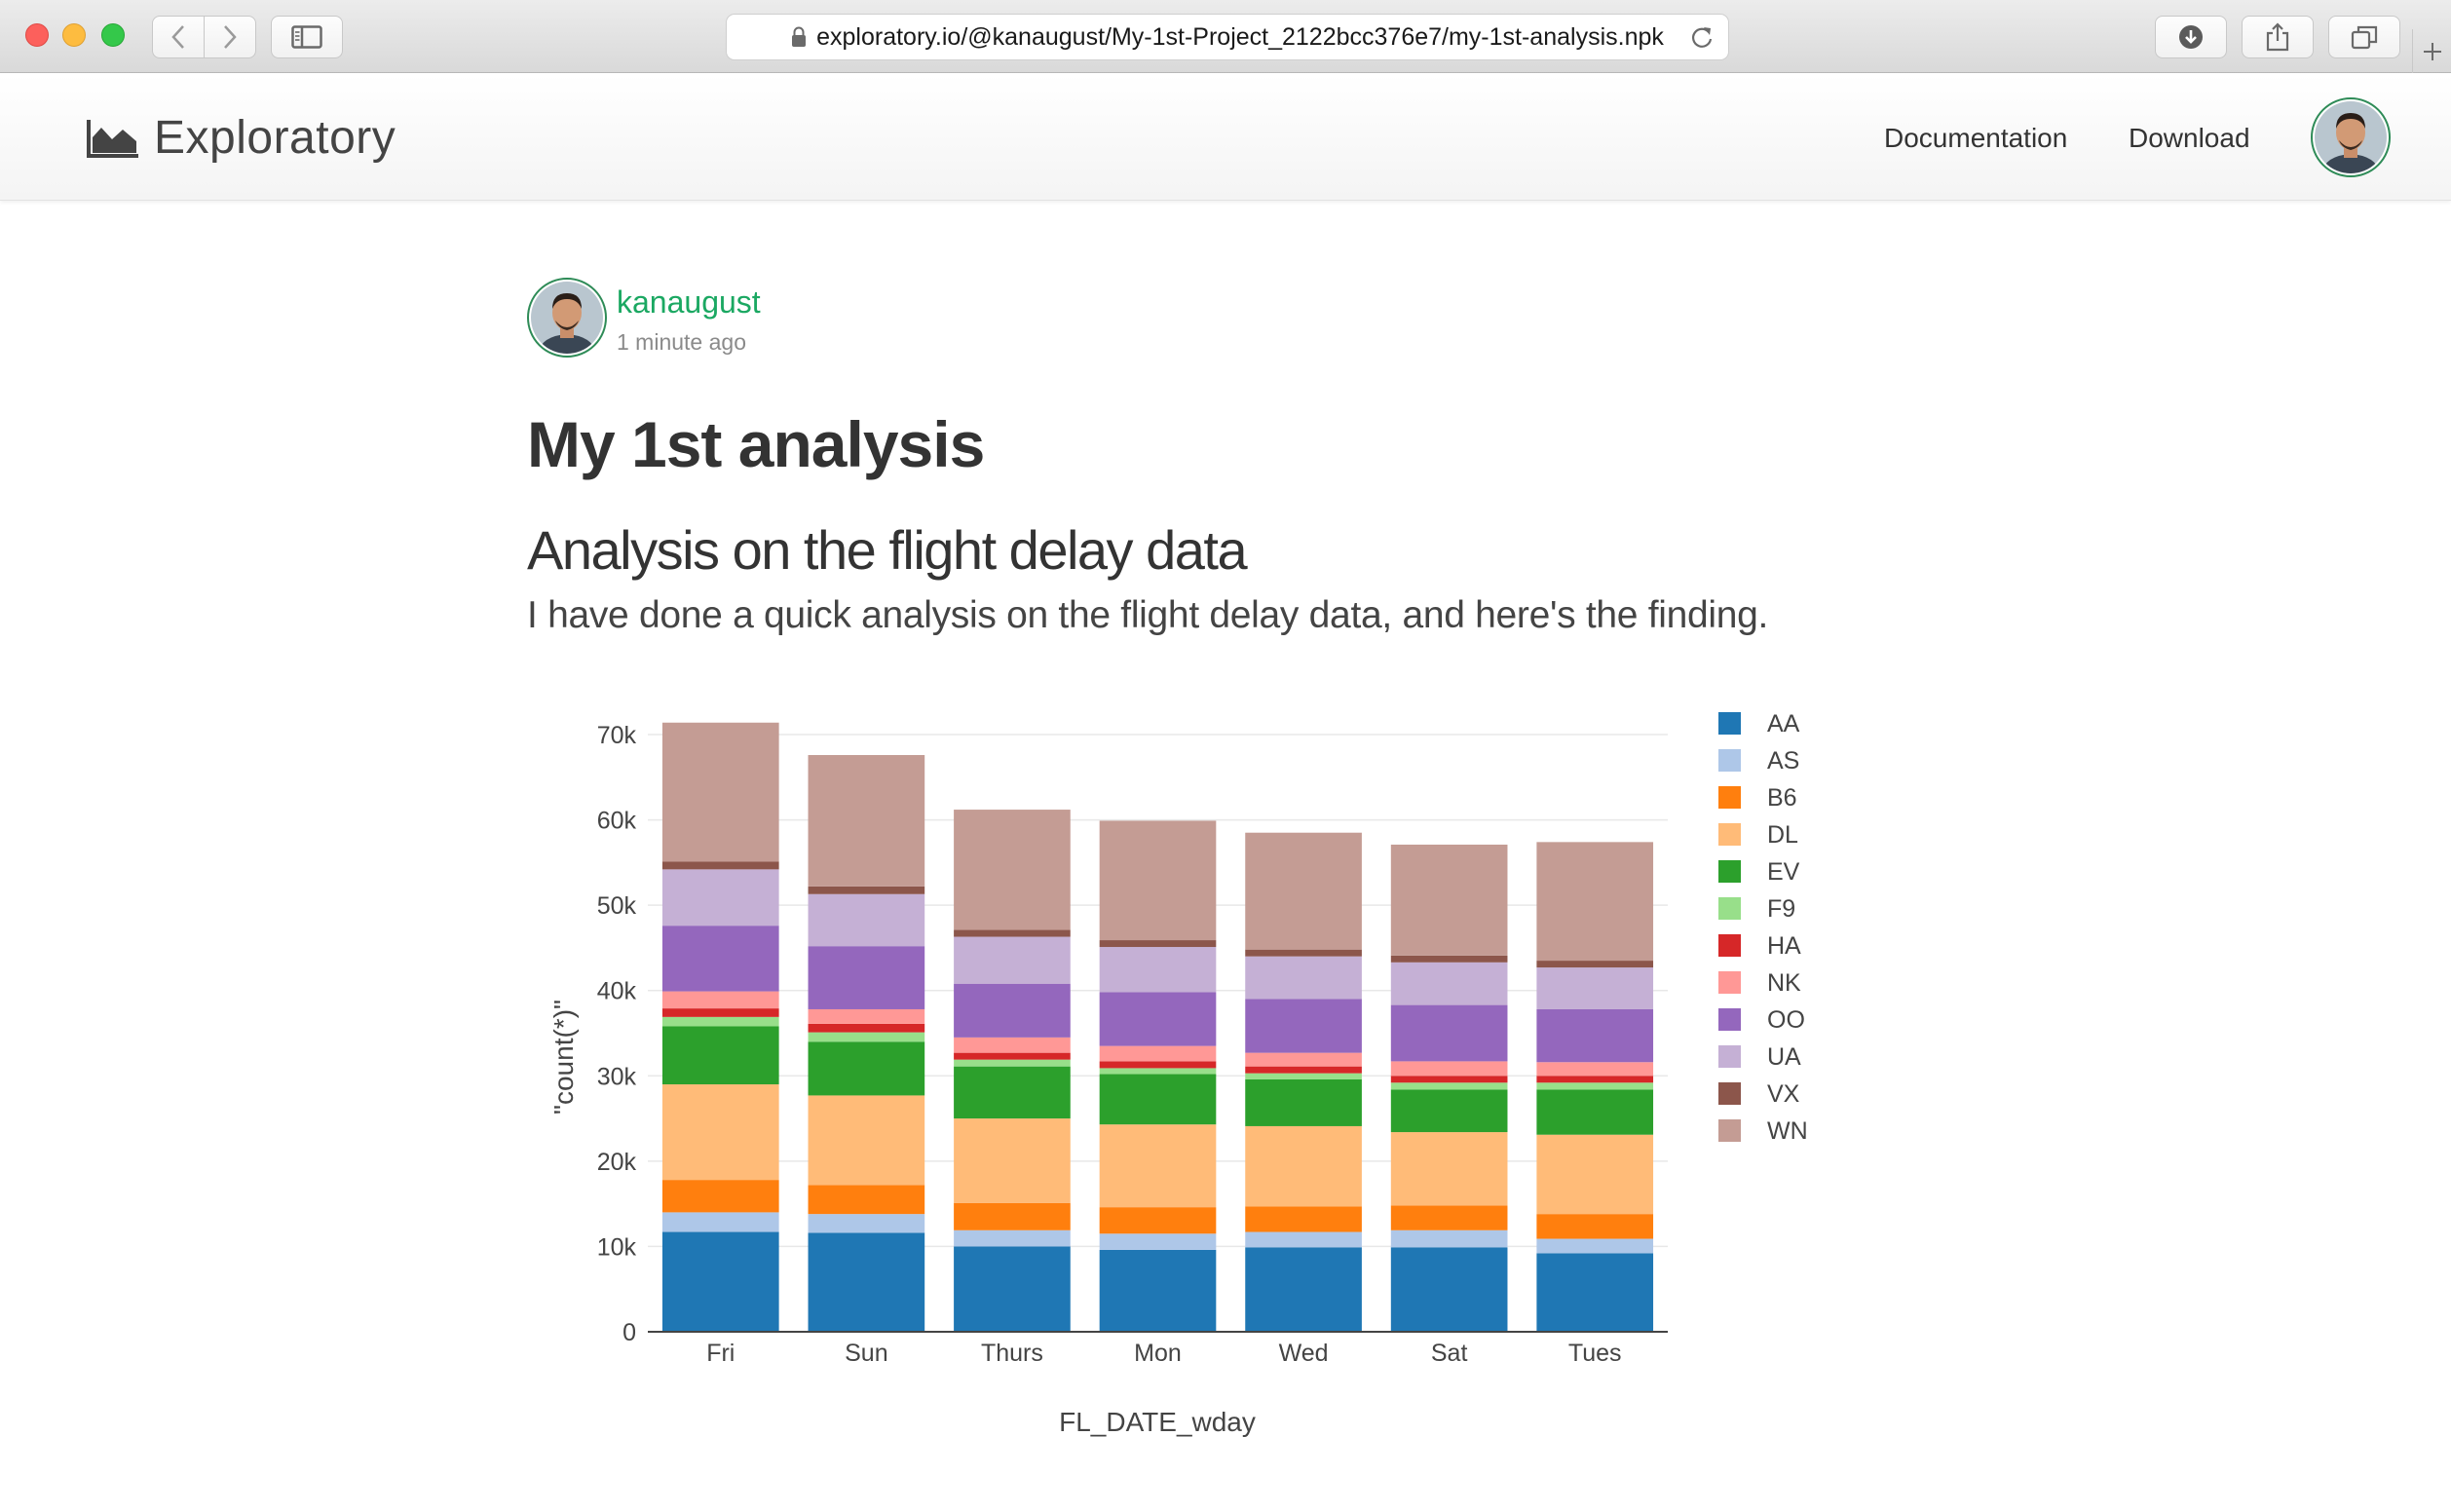  What do you see at coordinates (1012, 1160) in the screenshot?
I see `bar-segment-thurs-dl` at bounding box center [1012, 1160].